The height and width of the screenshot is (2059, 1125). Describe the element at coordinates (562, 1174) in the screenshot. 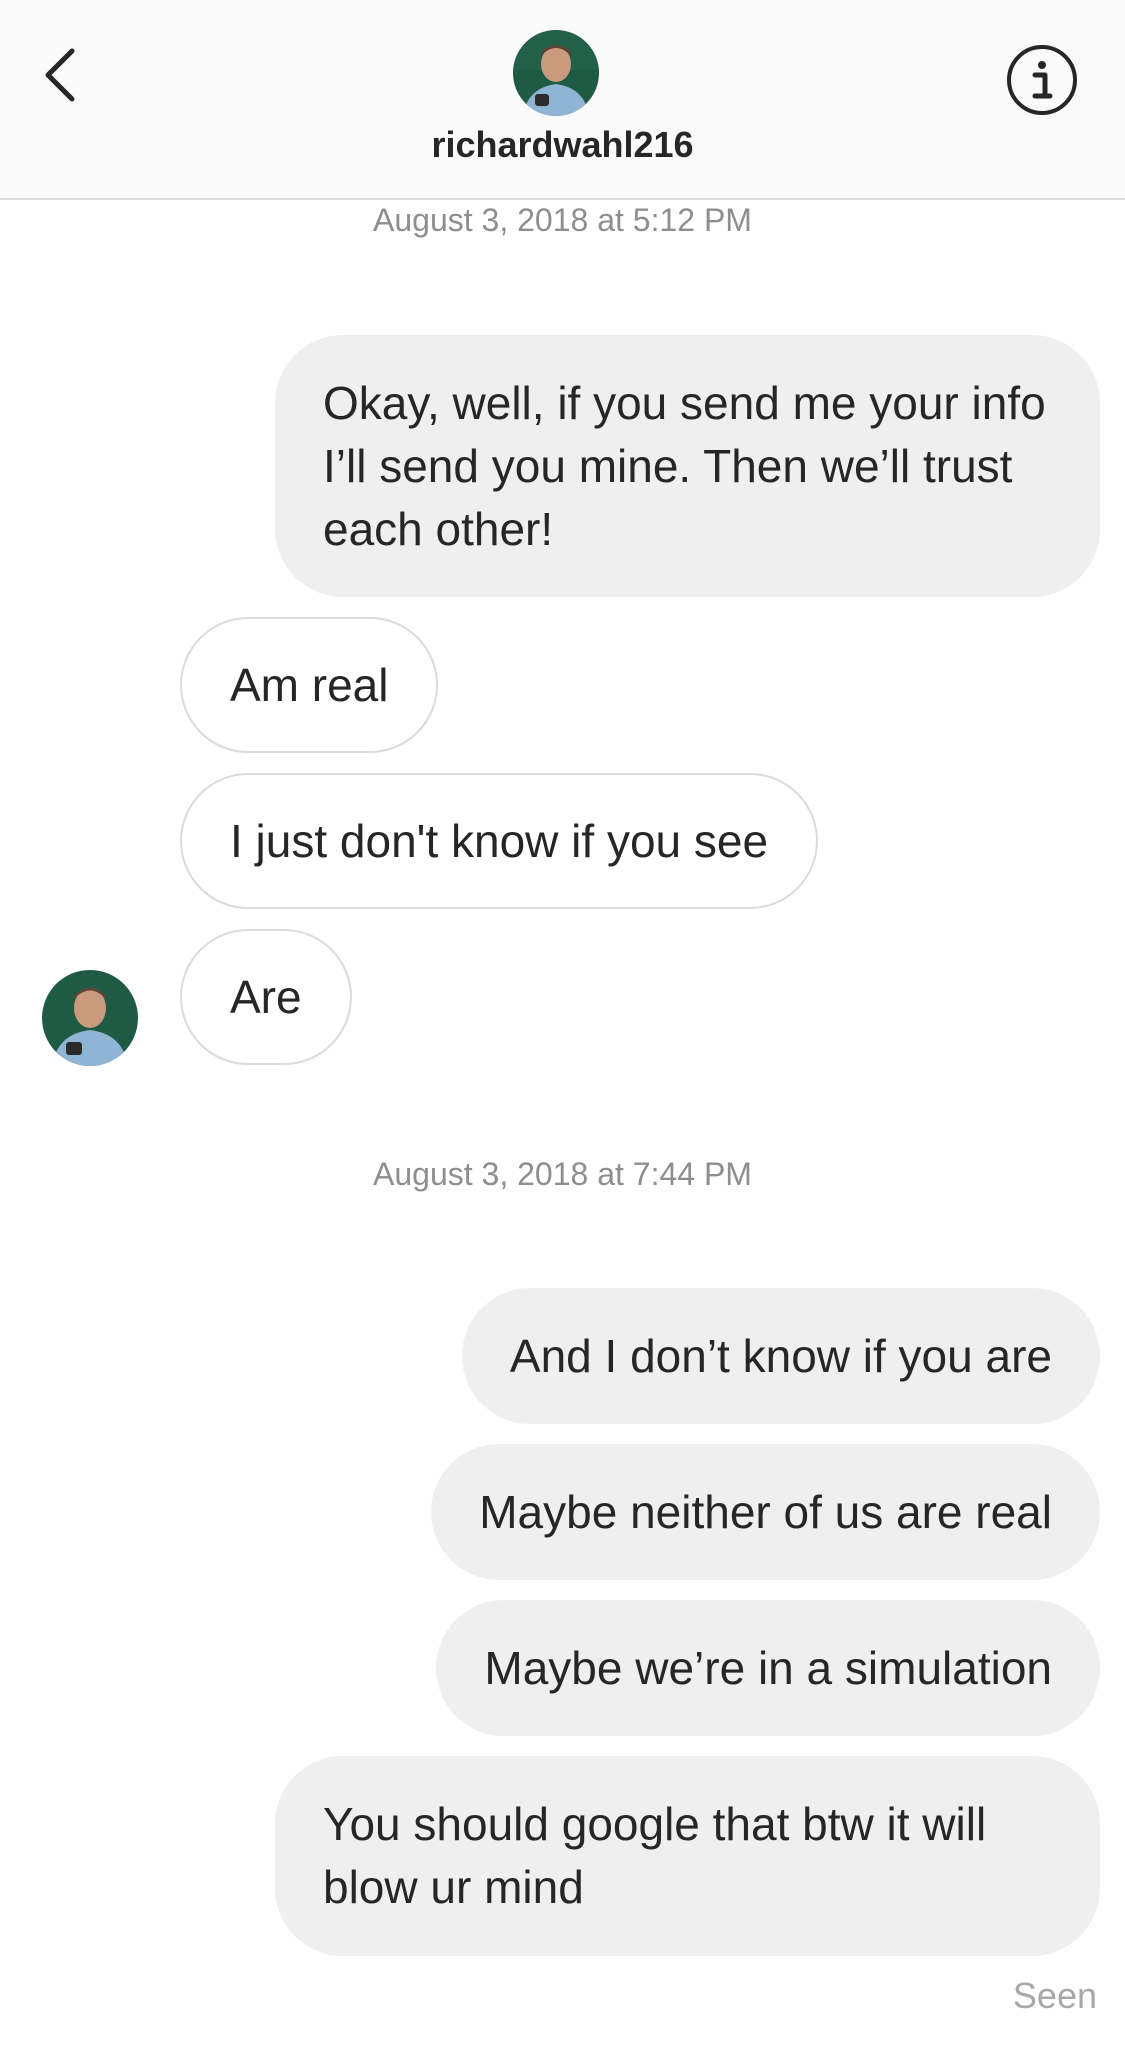

I see `message-timestamp: August 3, 2018 at 7:44 PM` at that location.